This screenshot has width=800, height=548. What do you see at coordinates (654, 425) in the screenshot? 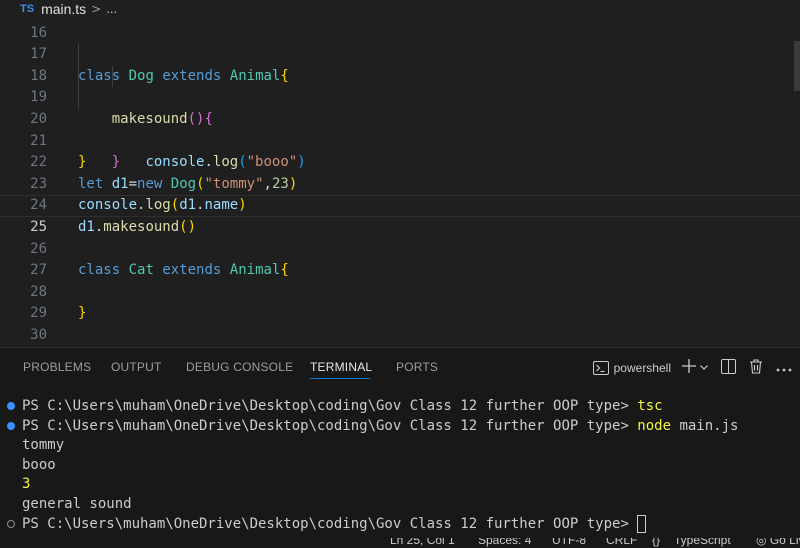
I see `terminal-command: node` at bounding box center [654, 425].